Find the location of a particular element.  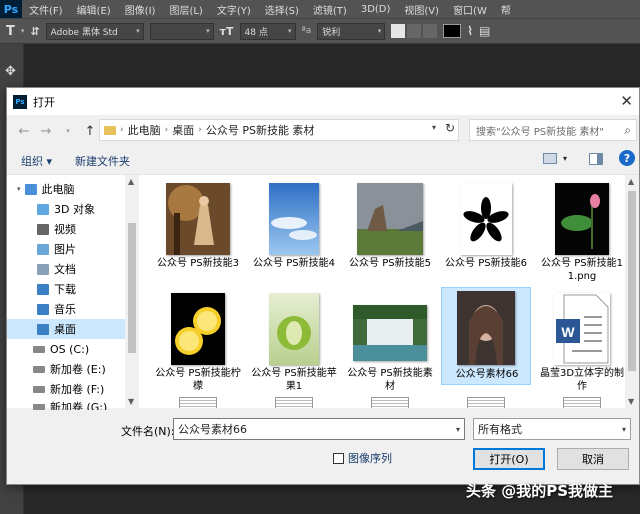

font-style-select: ▾ is located at coordinates (181, 31).